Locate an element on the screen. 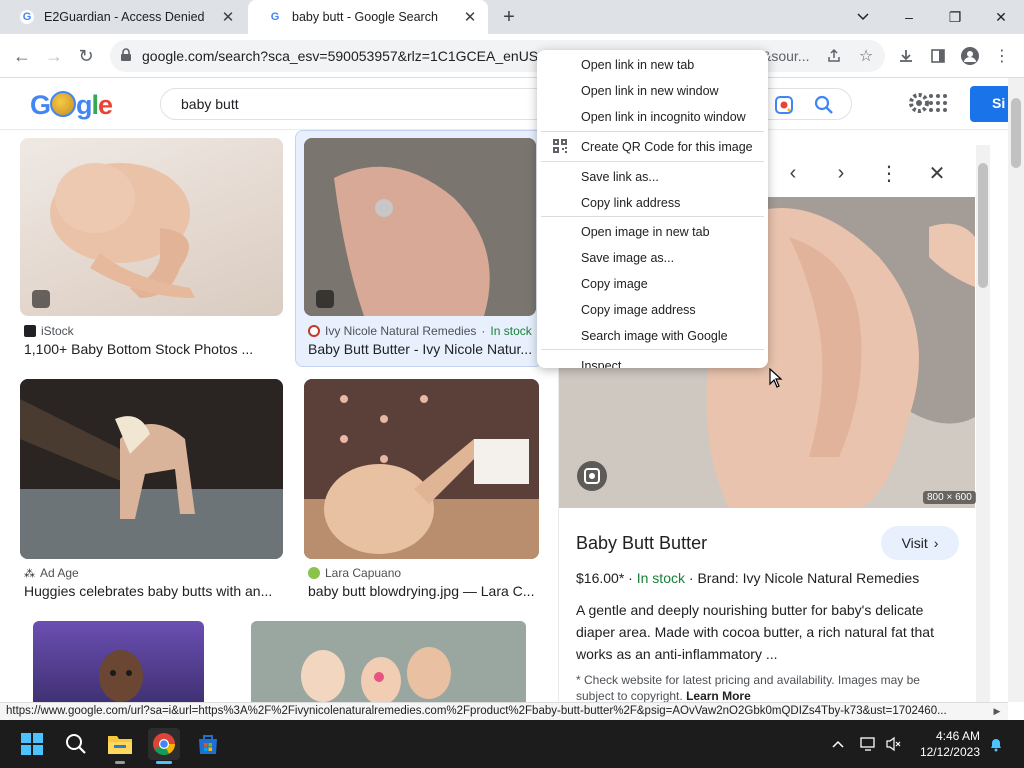 The height and width of the screenshot is (768, 1024). system-clock: 4:46 AM 12/12/2023 is located at coordinates (944, 744).